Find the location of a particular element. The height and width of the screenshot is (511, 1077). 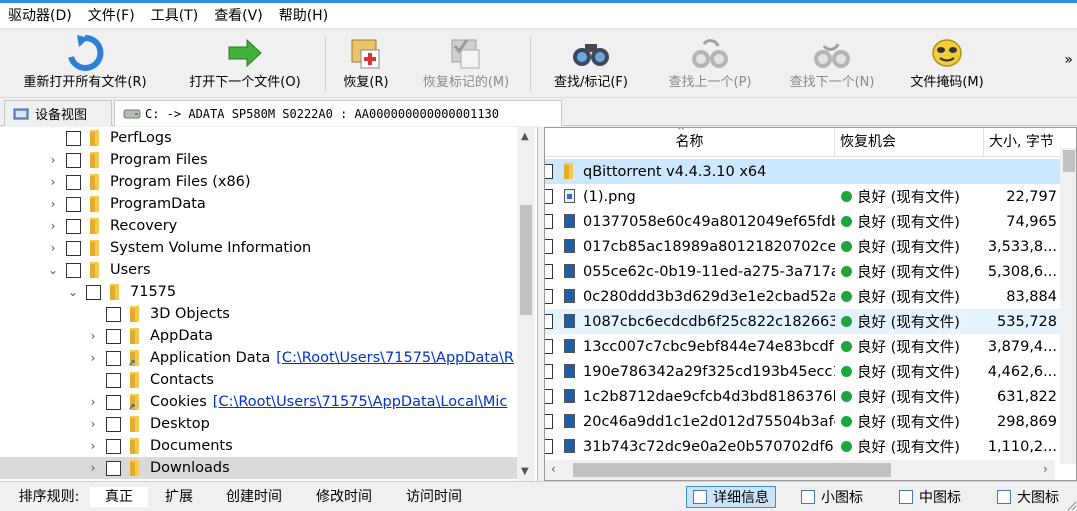

sort-extension: 扩展 is located at coordinates (179, 497).